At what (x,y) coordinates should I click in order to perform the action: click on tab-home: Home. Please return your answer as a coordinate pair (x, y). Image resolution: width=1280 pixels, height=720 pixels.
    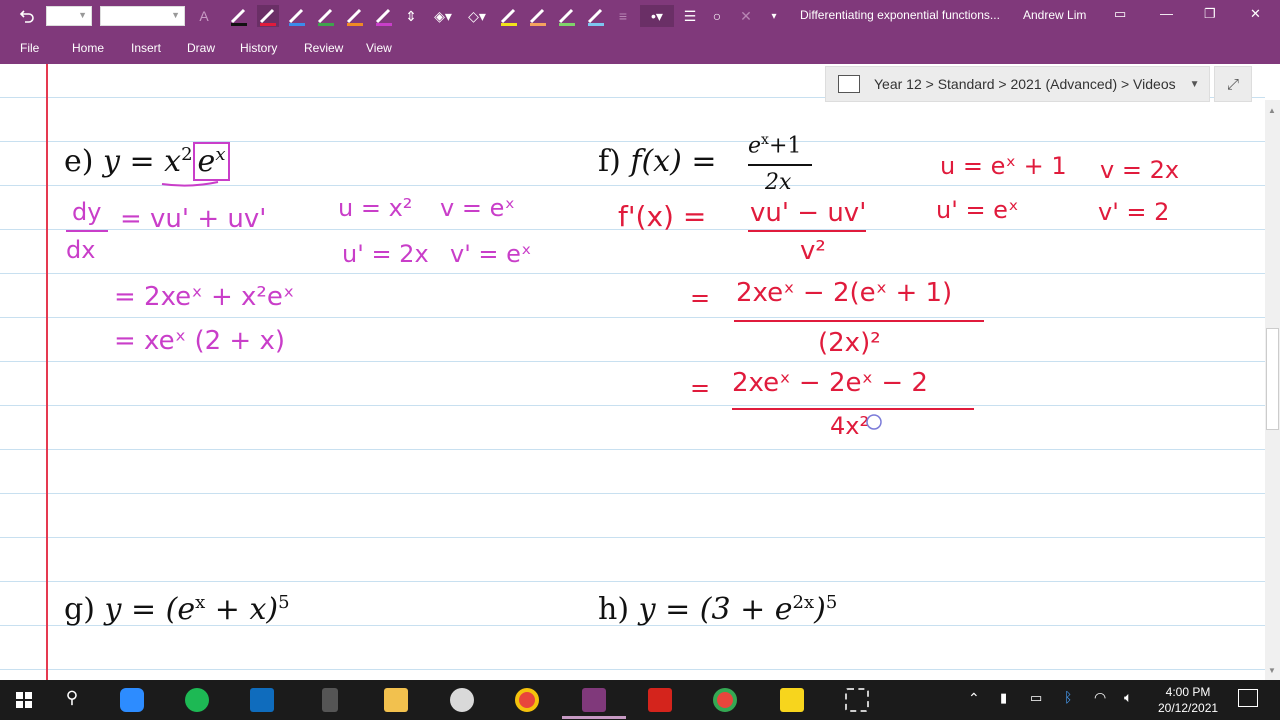
    Looking at the image, I should click on (88, 48).